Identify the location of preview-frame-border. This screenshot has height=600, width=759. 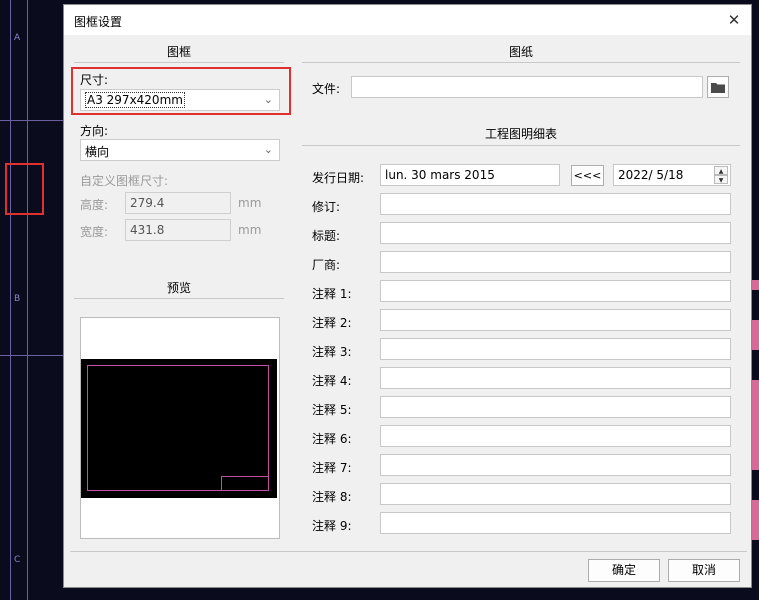
(178, 428).